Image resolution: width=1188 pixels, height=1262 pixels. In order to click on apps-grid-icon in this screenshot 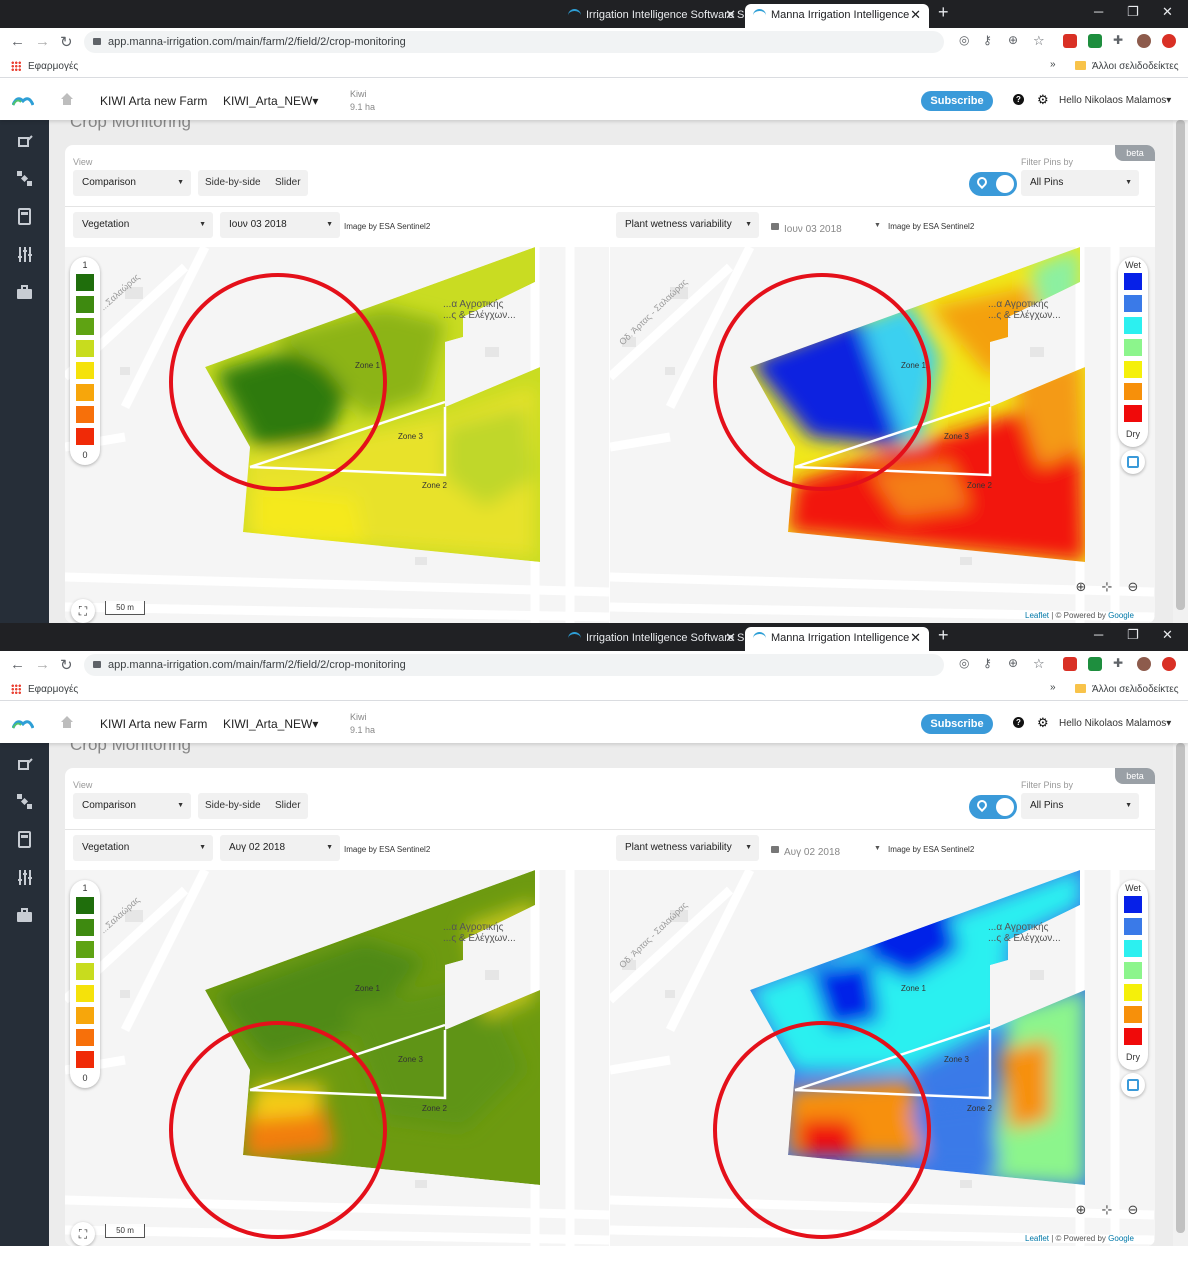, I will do `click(16, 689)`.